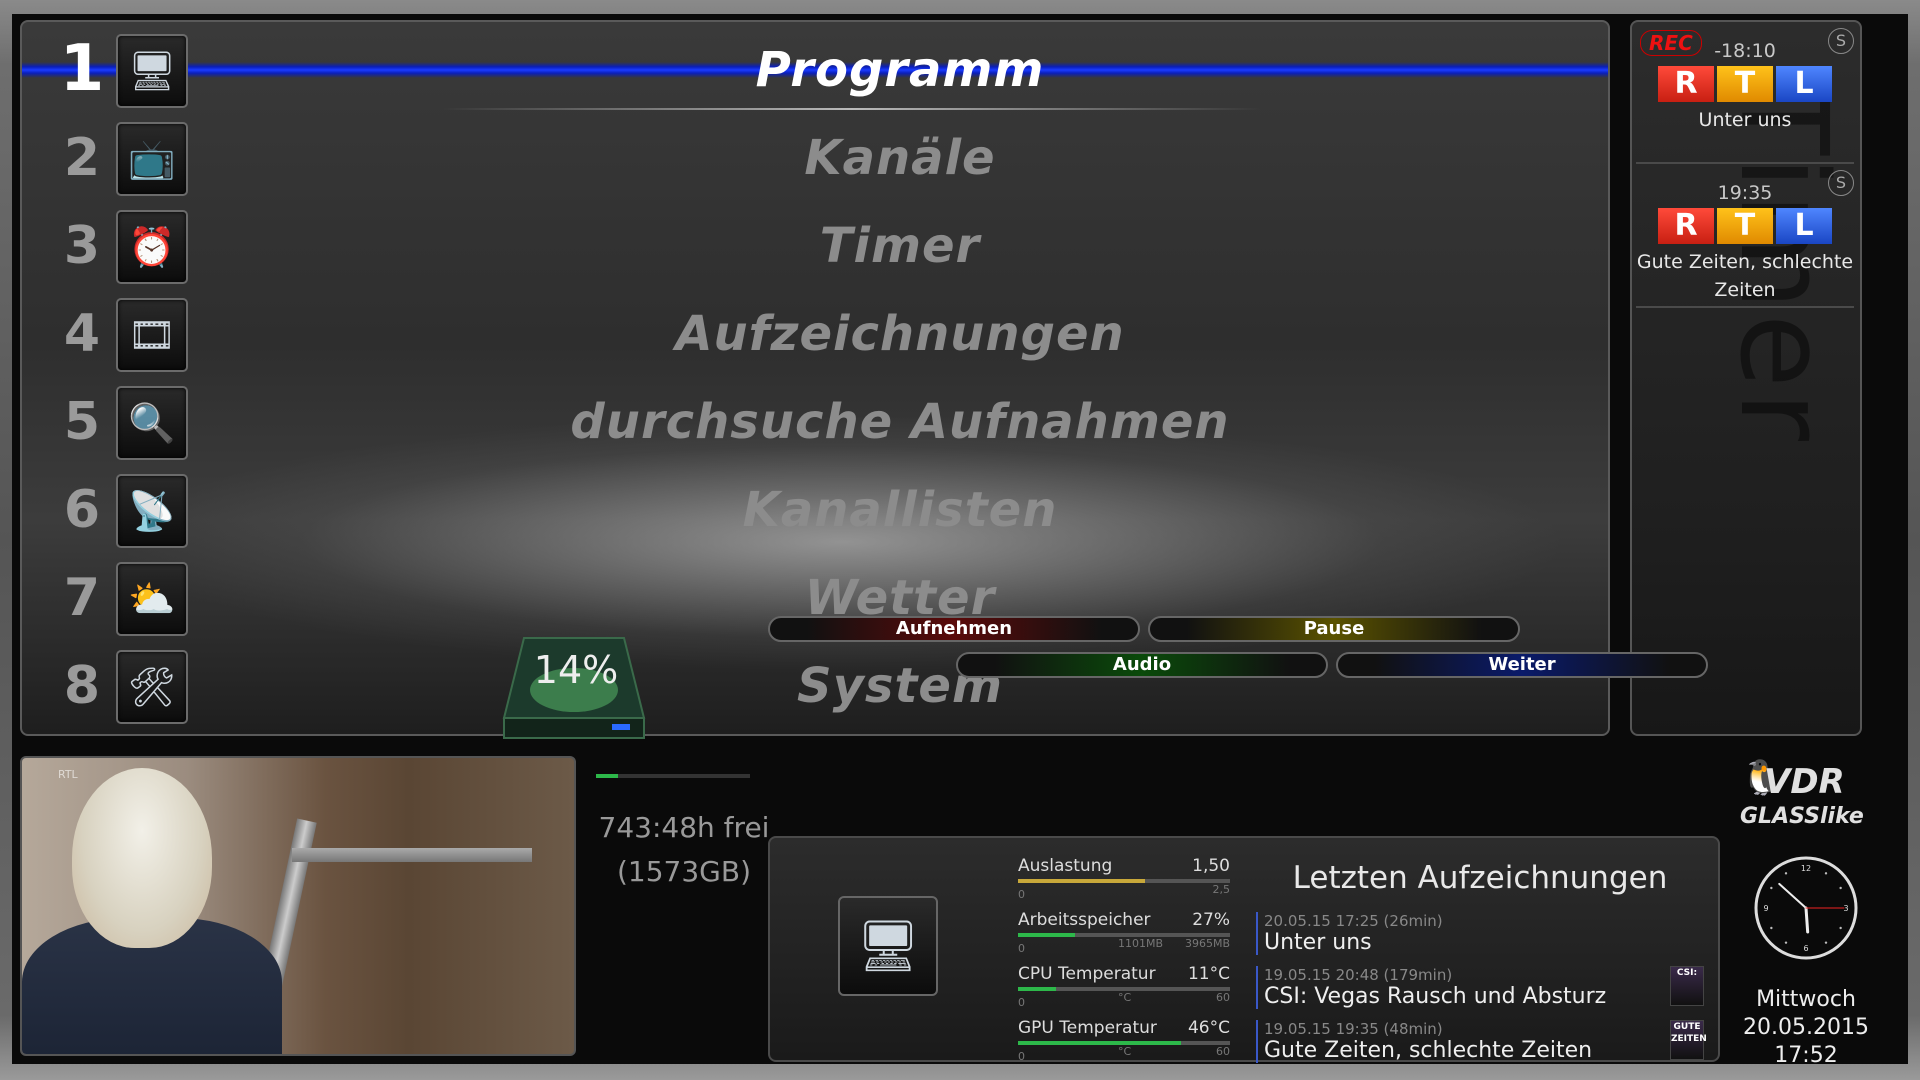 The height and width of the screenshot is (1080, 1920). Describe the element at coordinates (82, 69) in the screenshot. I see `menu-item-number: 1` at that location.